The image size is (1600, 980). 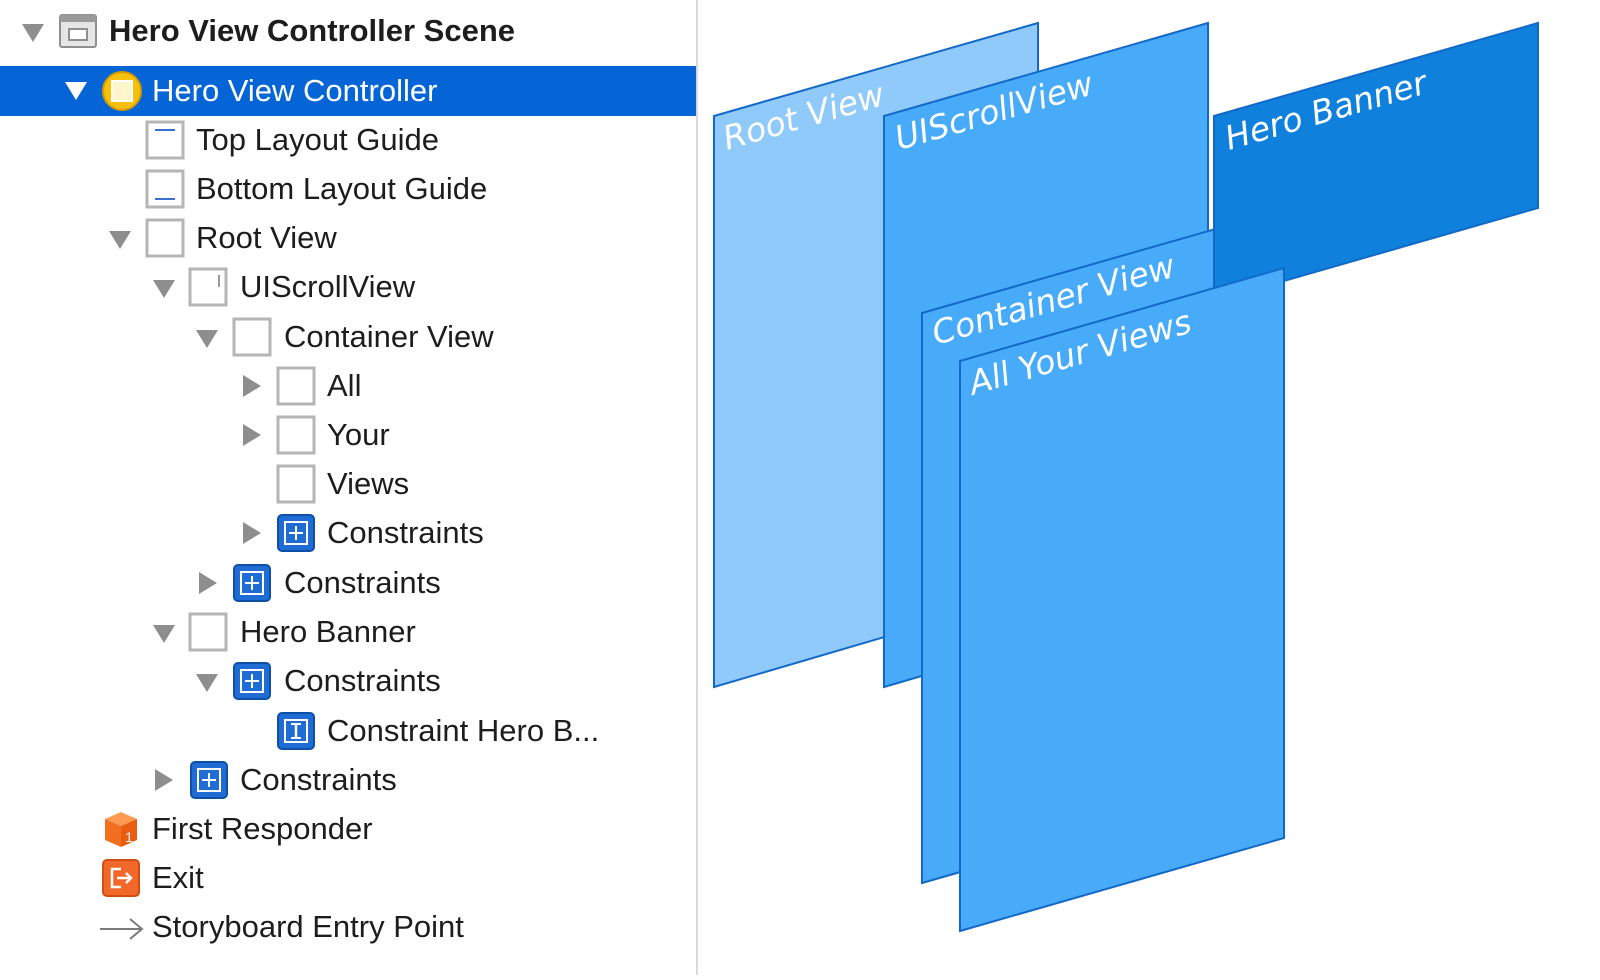 I want to click on top-layout-guide-icon, so click(x=165, y=140).